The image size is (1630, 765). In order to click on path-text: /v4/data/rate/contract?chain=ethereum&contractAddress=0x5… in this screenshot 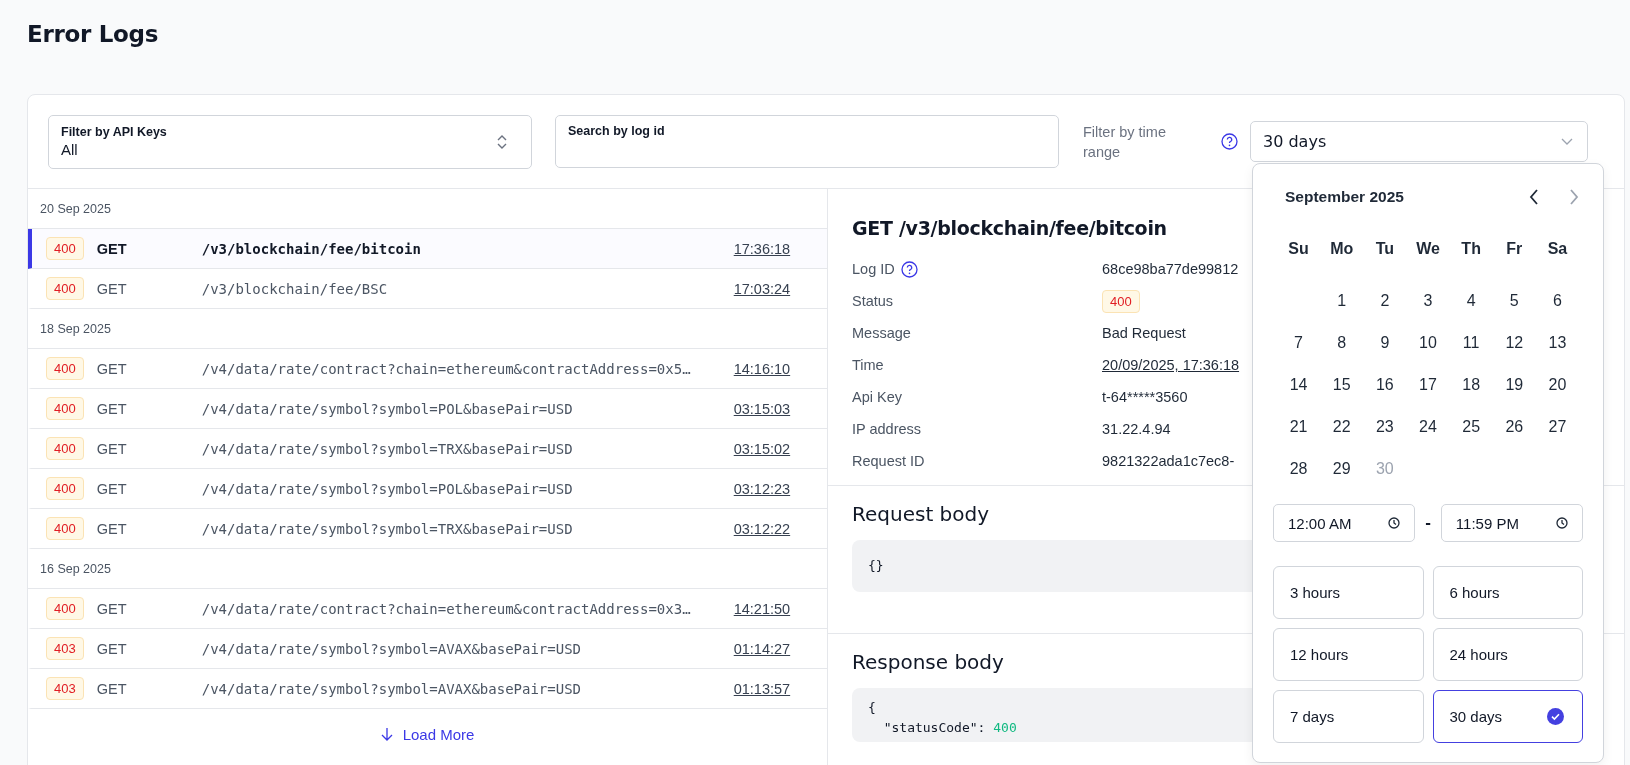, I will do `click(446, 368)`.